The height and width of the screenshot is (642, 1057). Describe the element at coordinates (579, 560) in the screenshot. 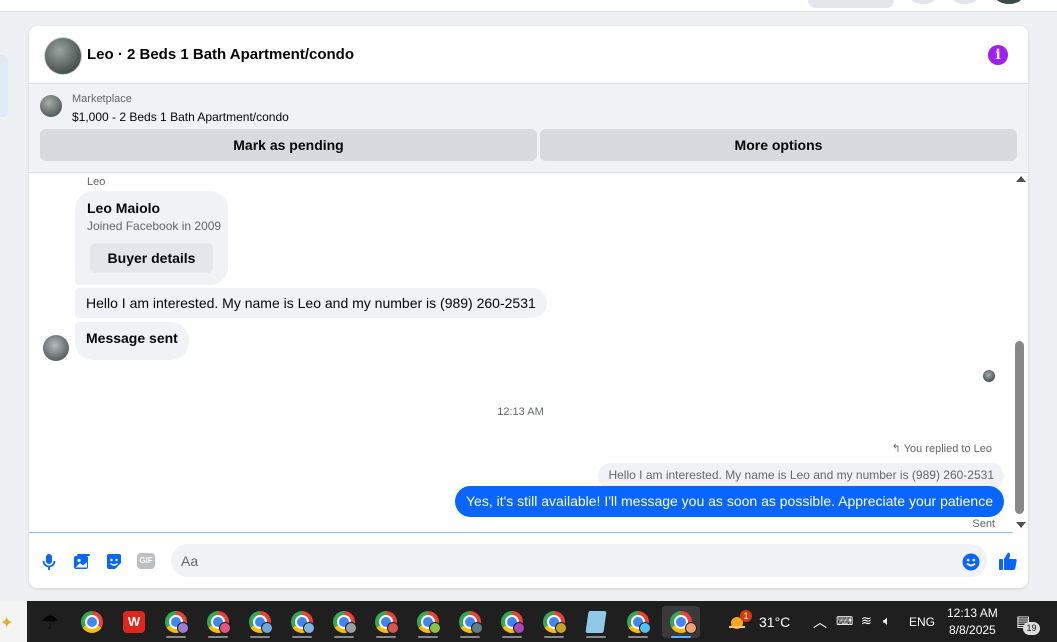

I see `message-input` at that location.